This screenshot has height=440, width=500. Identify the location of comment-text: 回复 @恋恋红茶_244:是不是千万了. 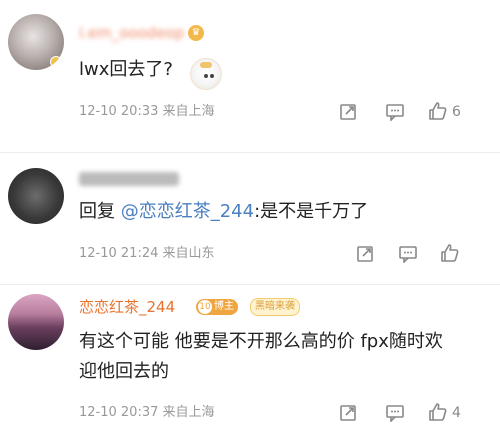
(223, 212).